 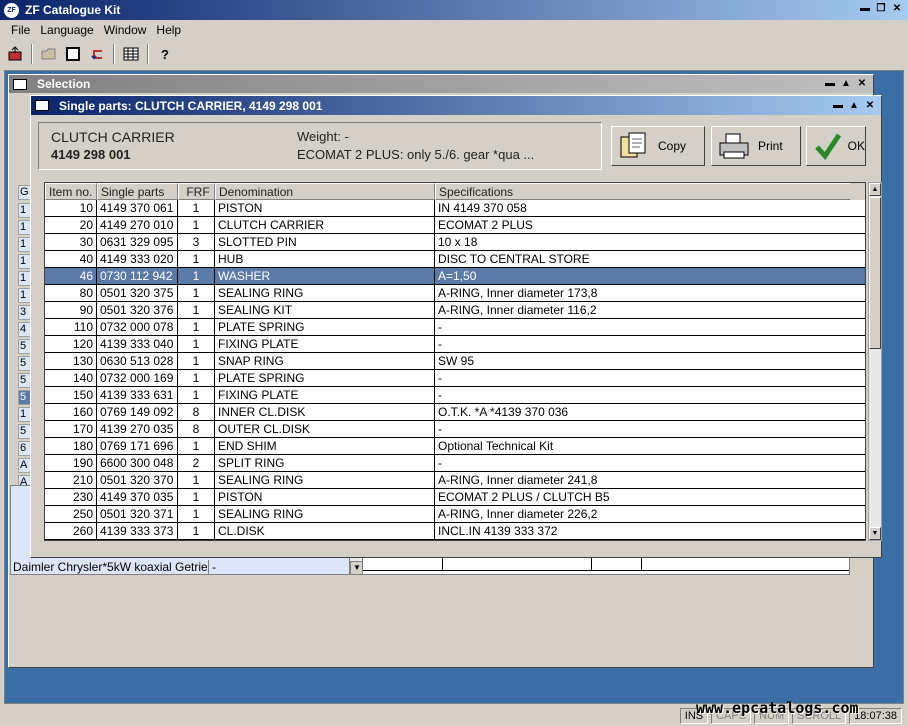 I want to click on cell-frf: 8, so click(x=196, y=412).